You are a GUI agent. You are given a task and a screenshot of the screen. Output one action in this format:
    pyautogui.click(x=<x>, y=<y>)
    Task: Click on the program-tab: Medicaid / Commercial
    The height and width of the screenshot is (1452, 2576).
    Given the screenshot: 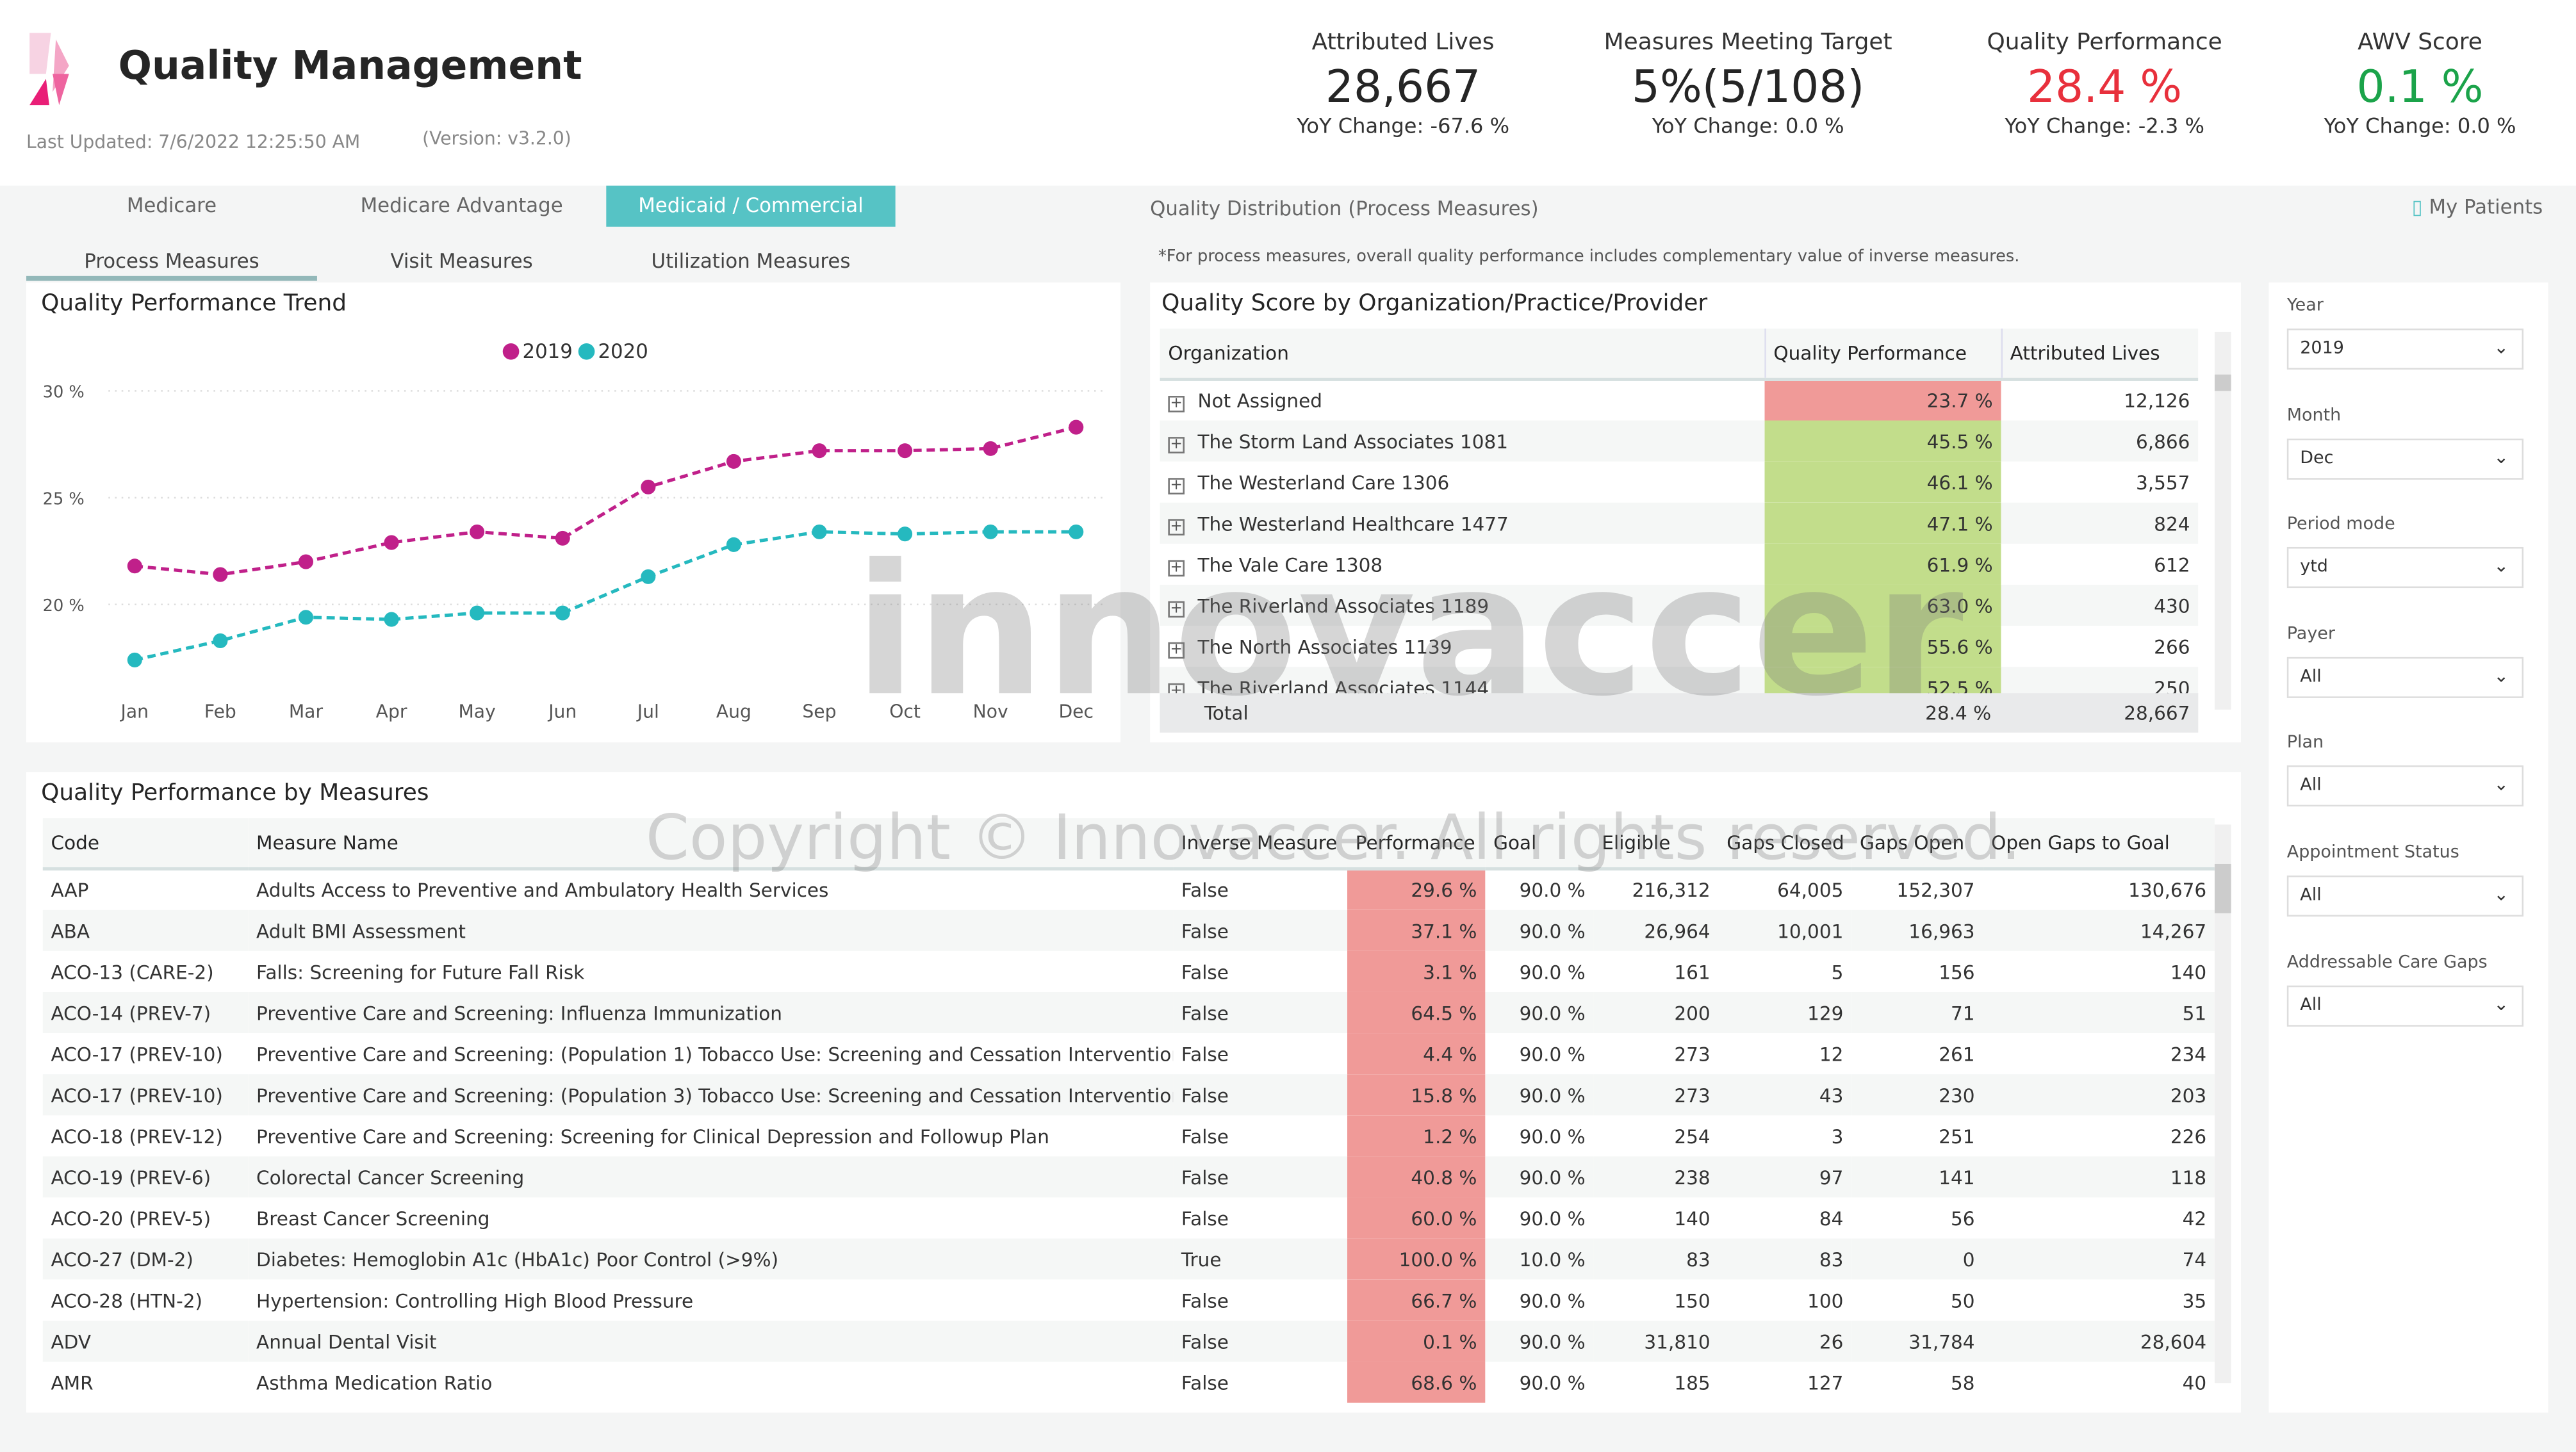 What is the action you would take?
    pyautogui.click(x=751, y=206)
    